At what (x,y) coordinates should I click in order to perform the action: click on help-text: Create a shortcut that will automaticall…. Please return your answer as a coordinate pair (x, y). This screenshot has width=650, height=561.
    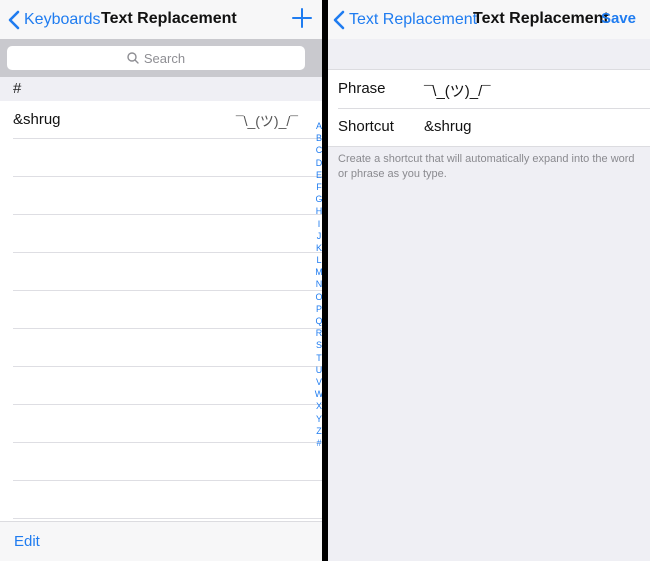
    Looking at the image, I should click on (486, 166).